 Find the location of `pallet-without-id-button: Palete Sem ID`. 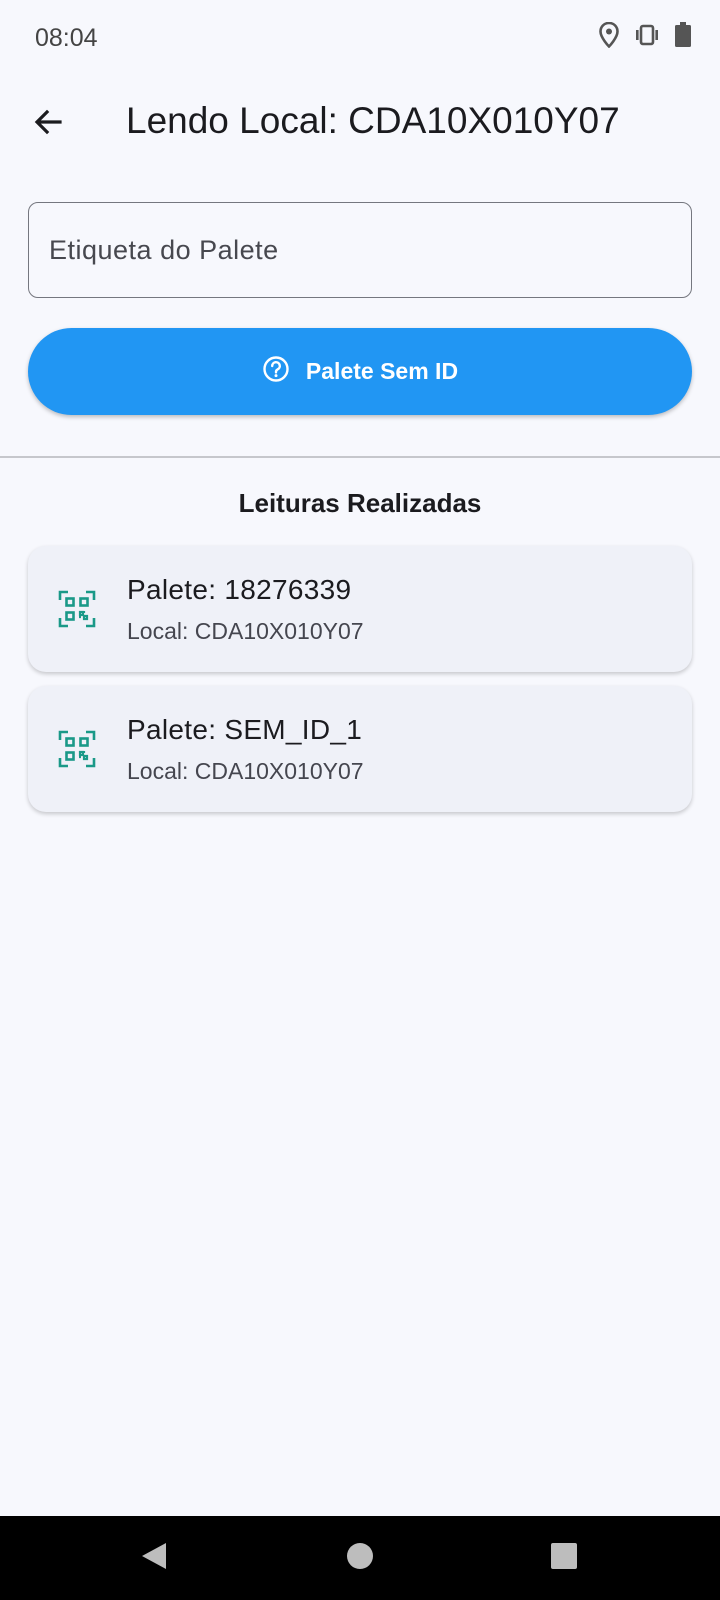

pallet-without-id-button: Palete Sem ID is located at coordinates (360, 371).